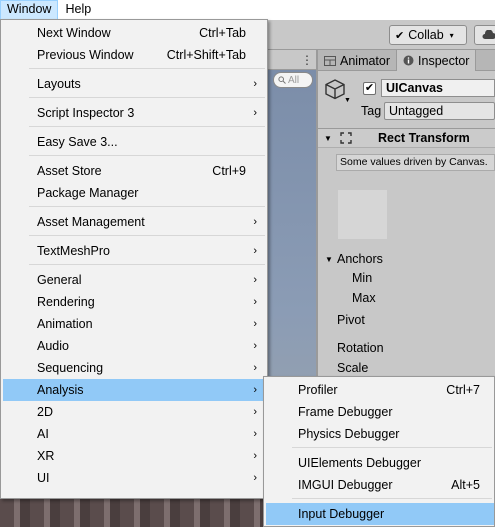 This screenshot has width=495, height=527. I want to click on active-checkbox: ✔, so click(369, 88).